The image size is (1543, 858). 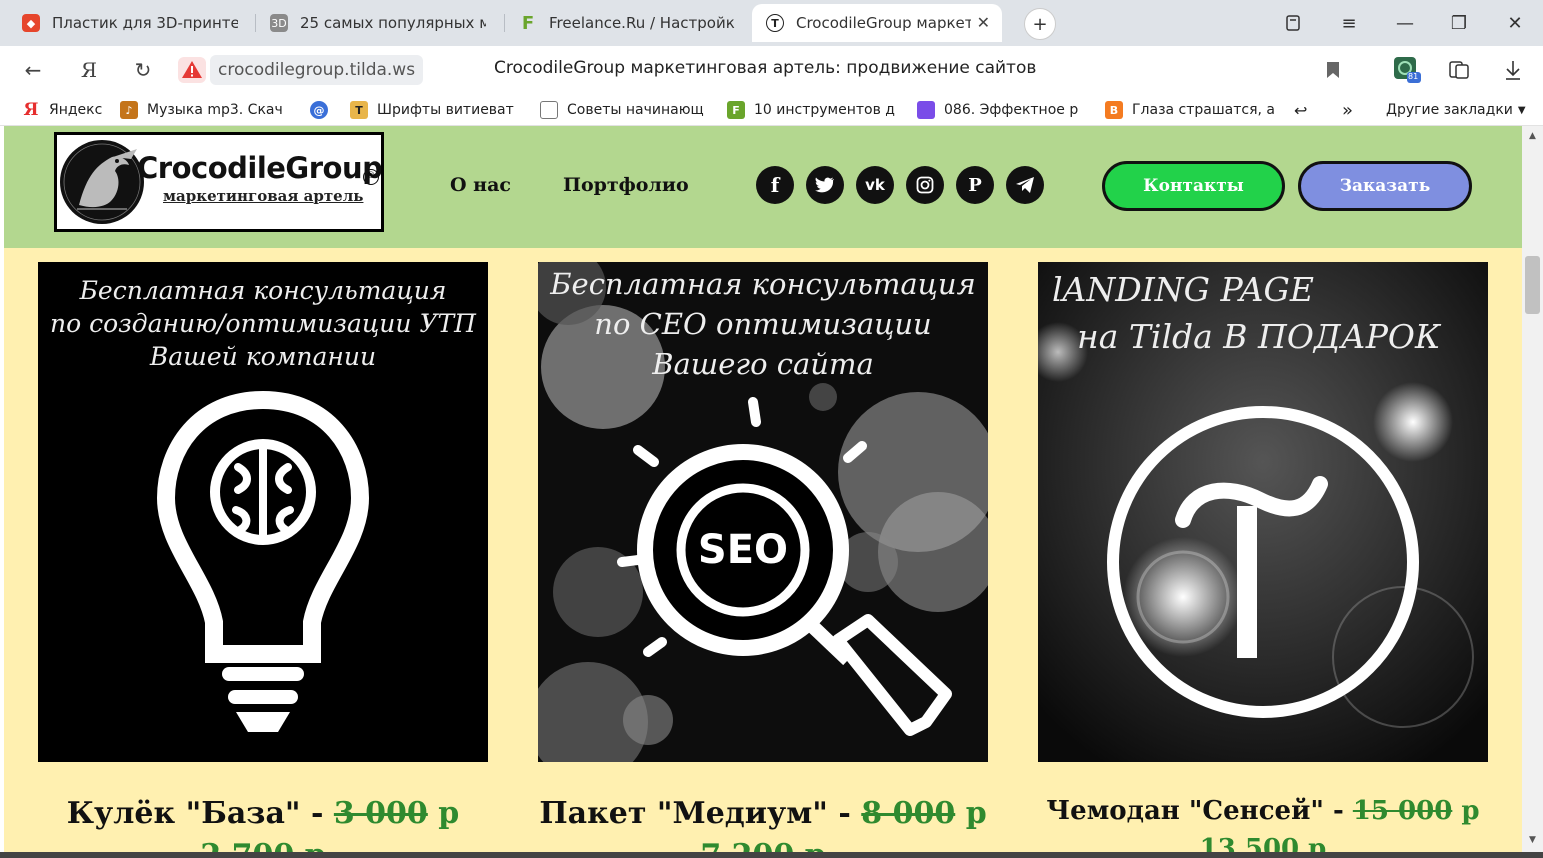 I want to click on registered-icon: ®, so click(x=371, y=177).